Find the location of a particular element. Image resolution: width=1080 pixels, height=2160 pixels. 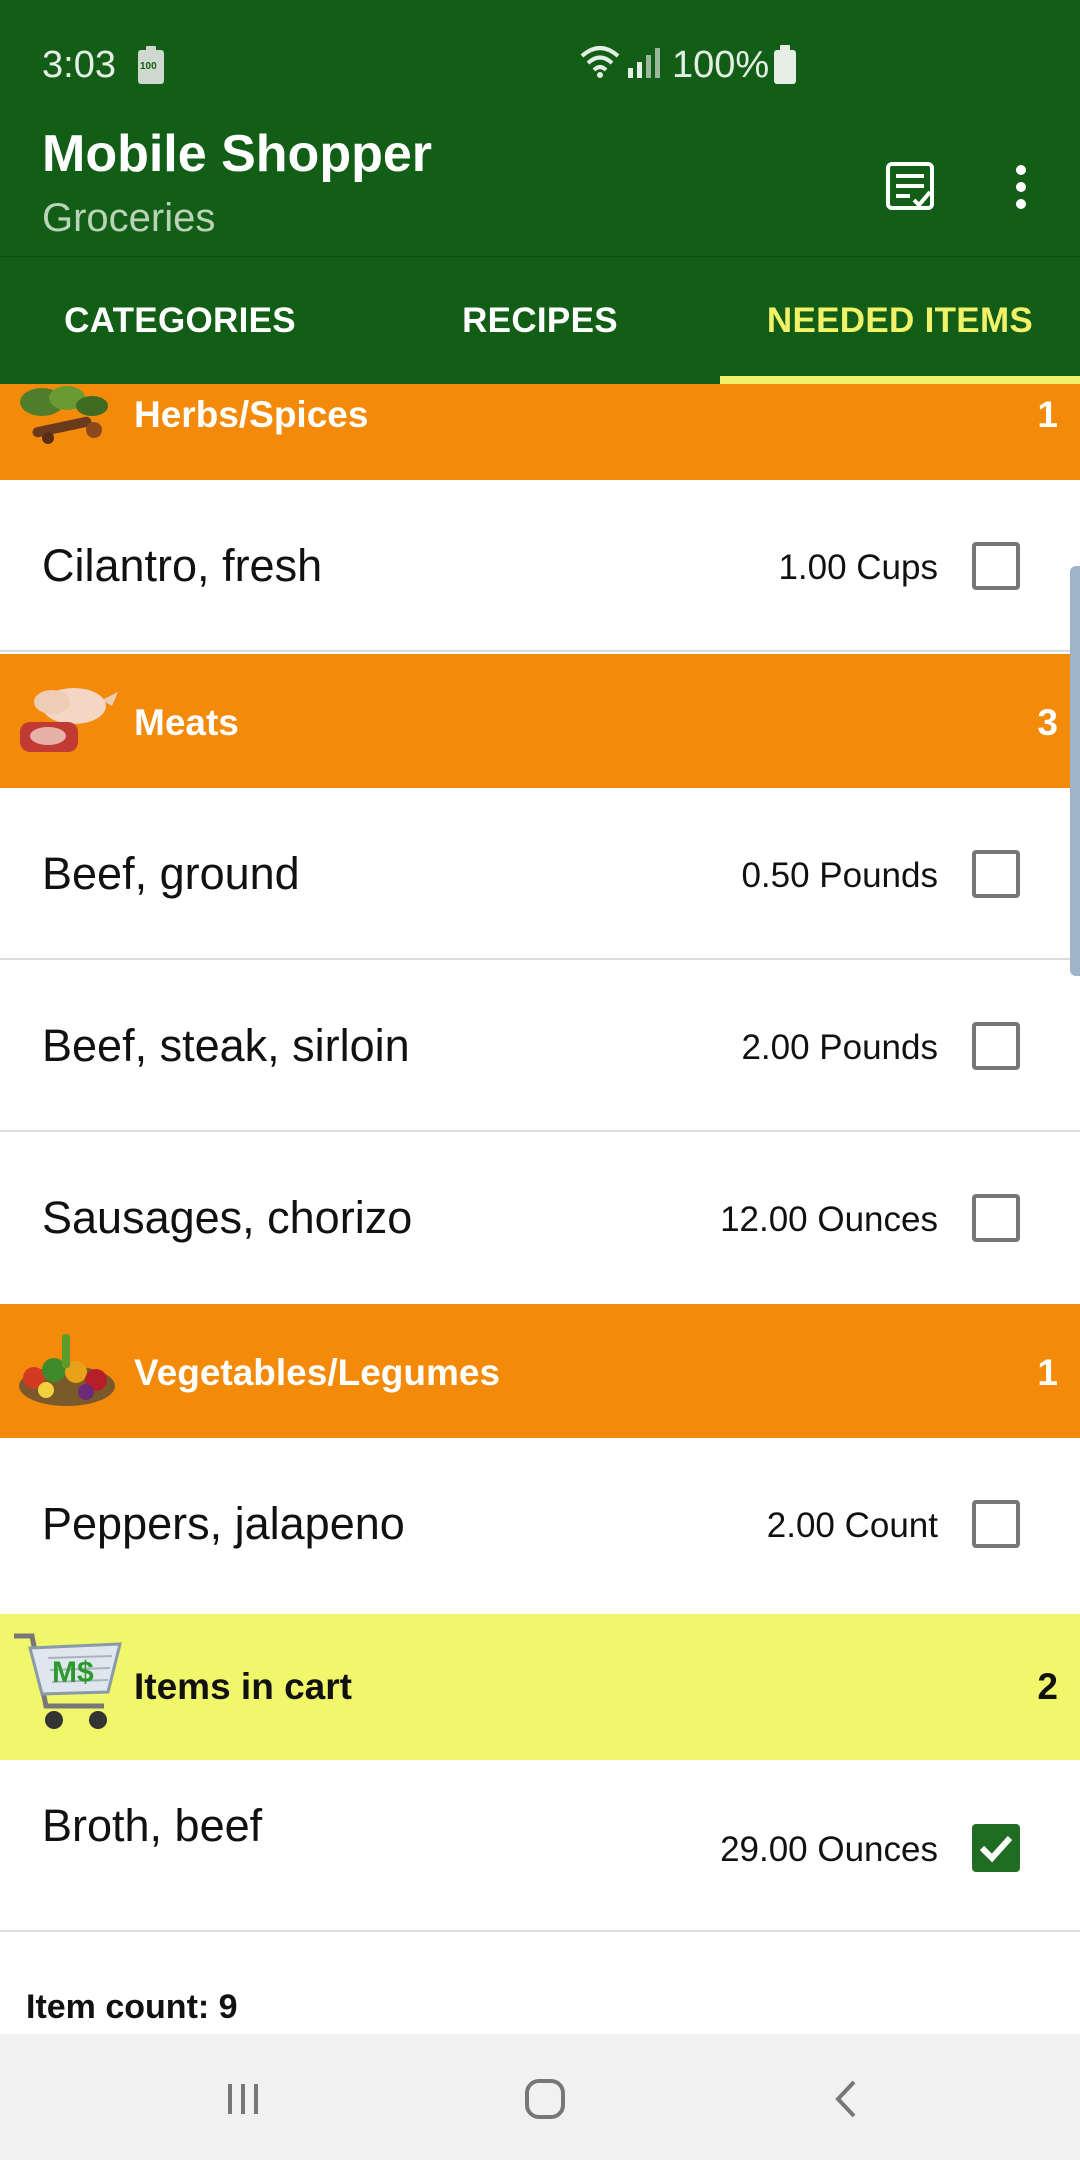

item-name: Broth, beef is located at coordinates (152, 1825).